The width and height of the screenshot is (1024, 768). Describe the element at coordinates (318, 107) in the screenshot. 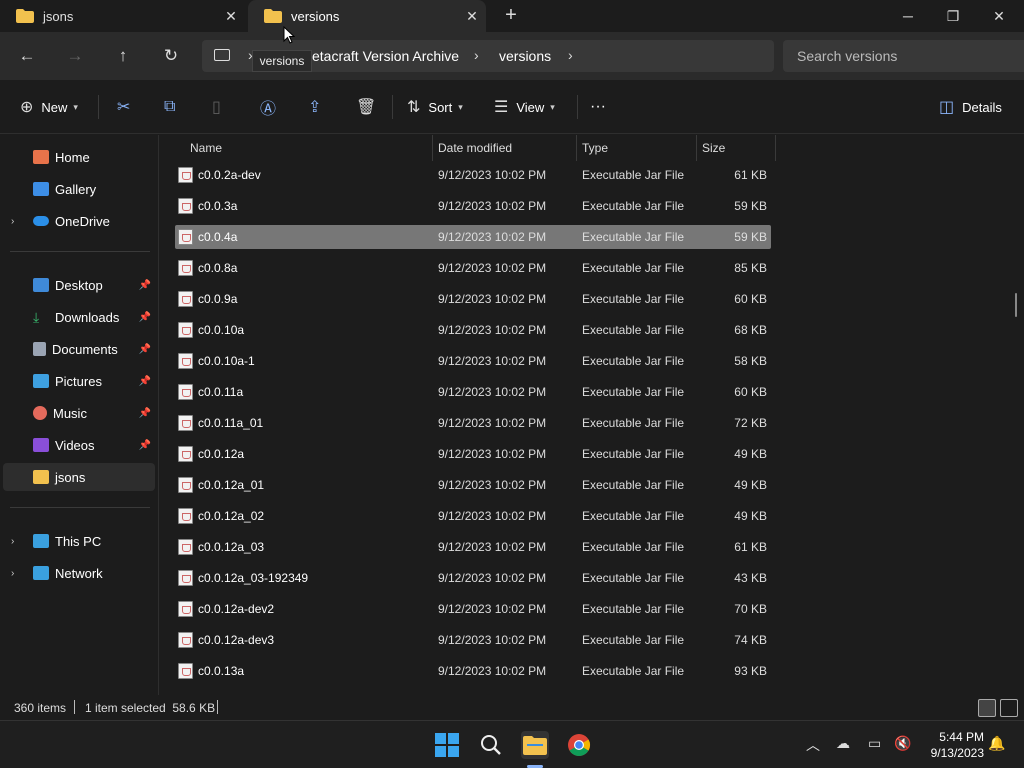

I see `share-button: ⇪` at that location.